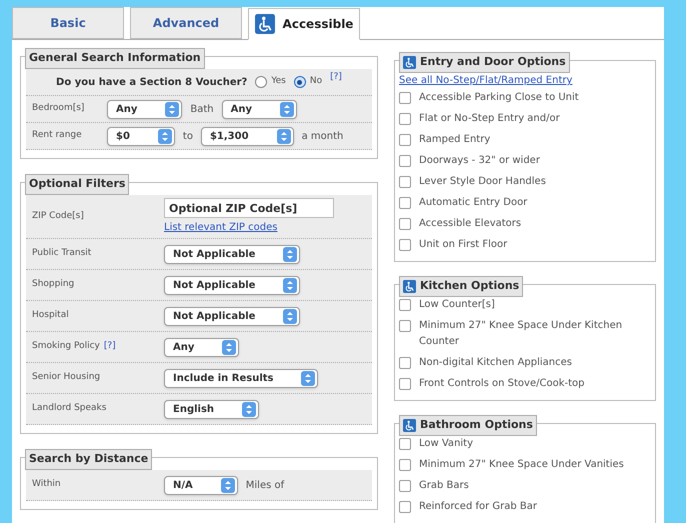 The image size is (686, 523). Describe the element at coordinates (521, 465) in the screenshot. I see `checkbox-label: Minimum 27" Knee Space Under Vanities` at that location.